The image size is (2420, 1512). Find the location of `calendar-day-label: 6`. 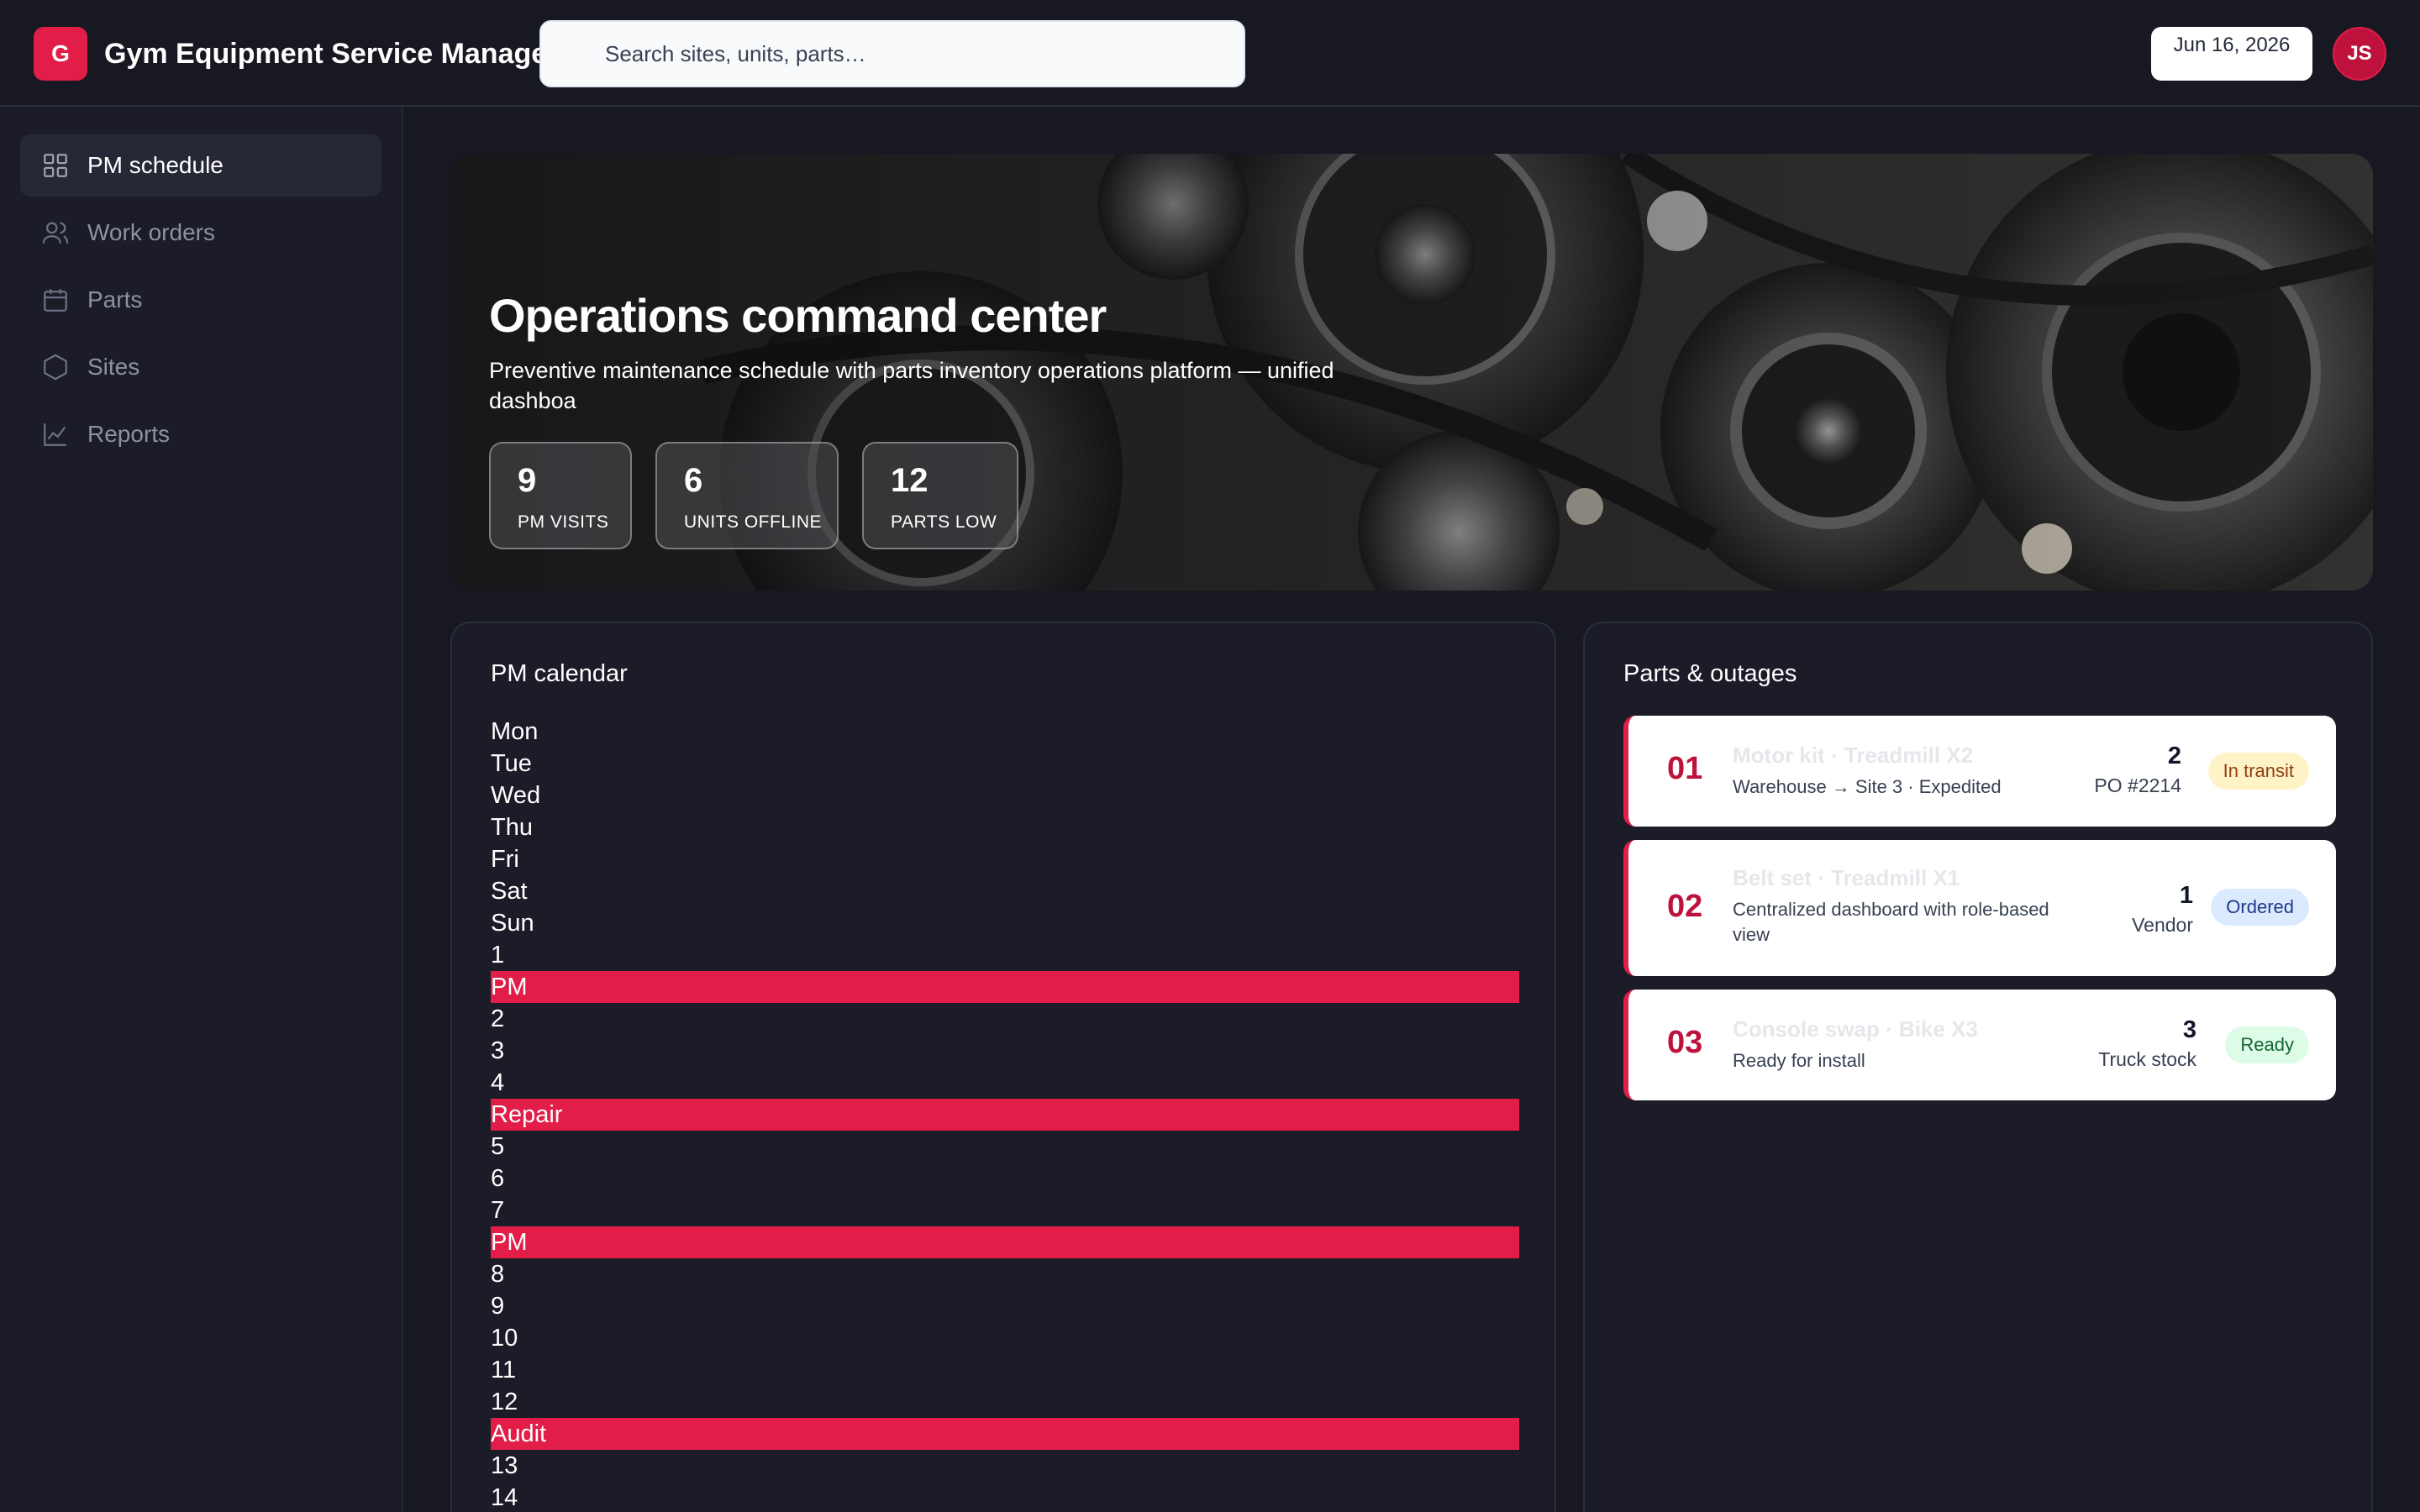

calendar-day-label: 6 is located at coordinates (498, 1178).